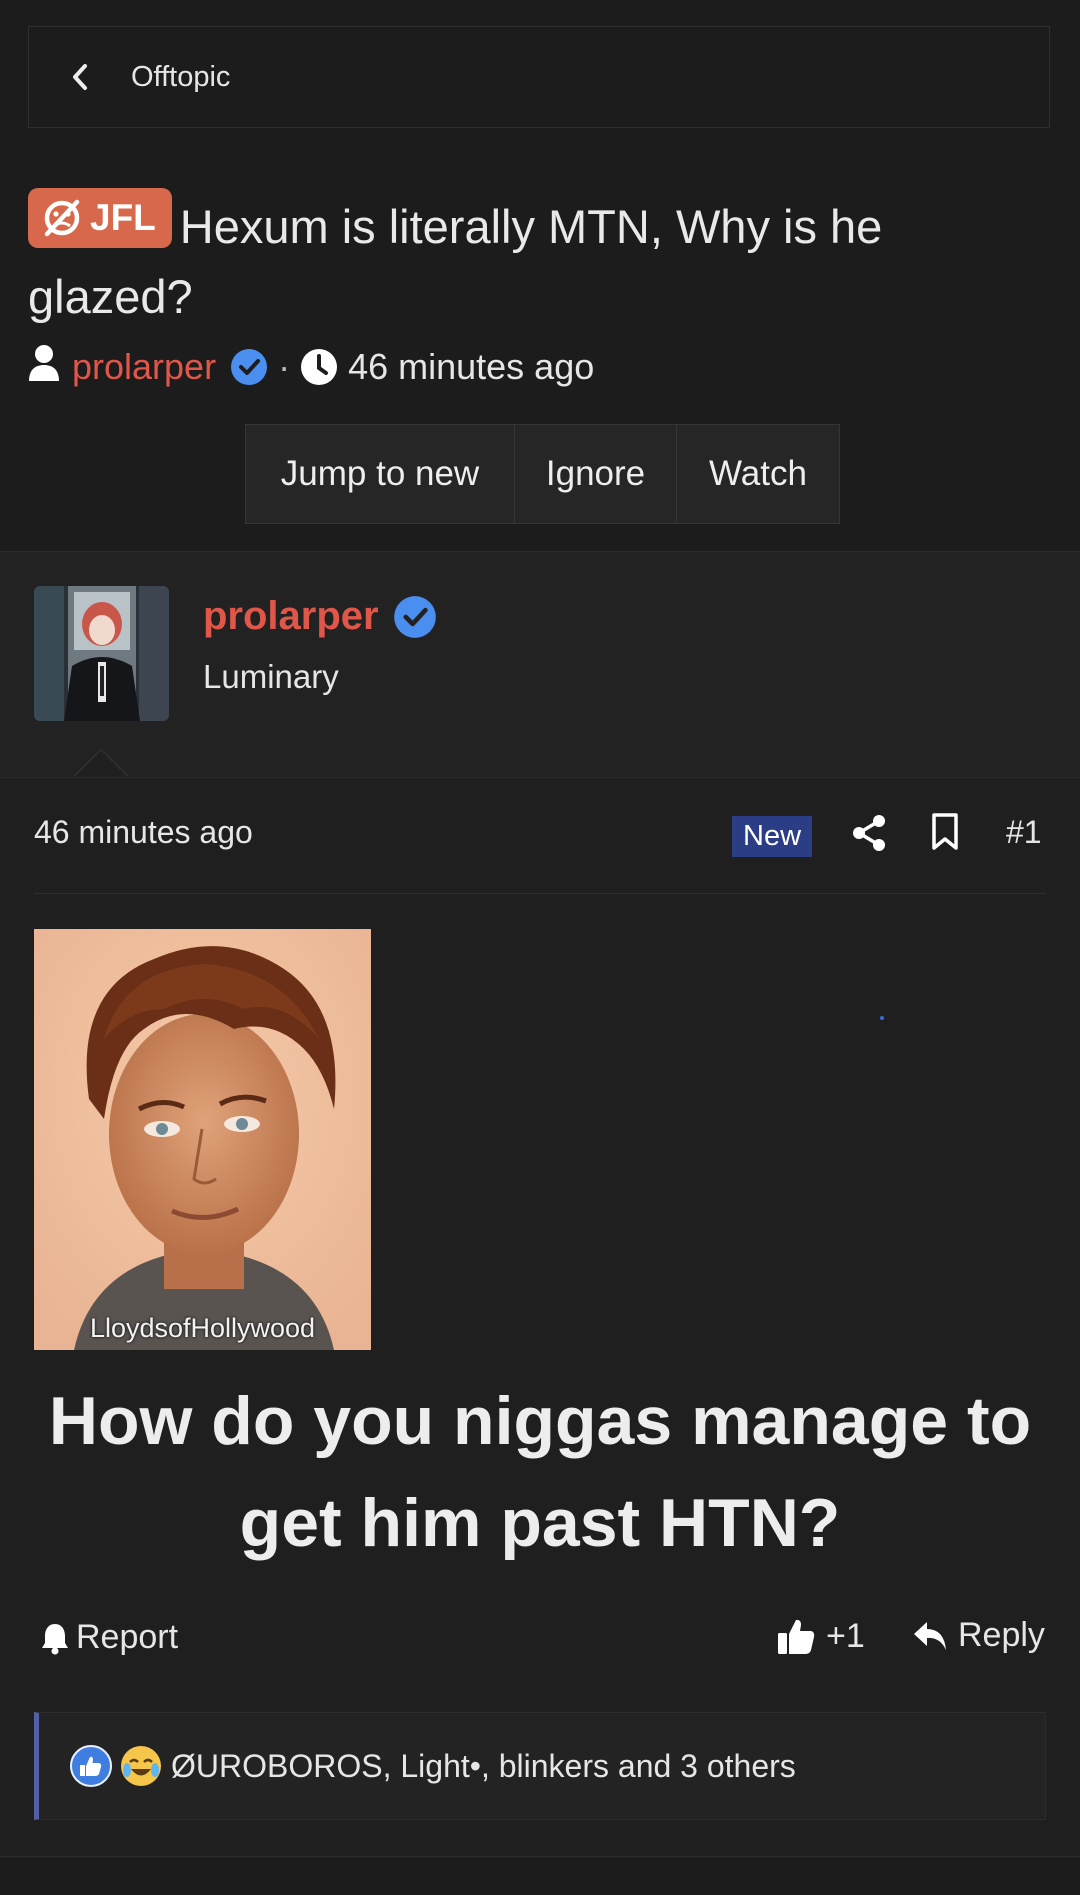  Describe the element at coordinates (1001, 1635) in the screenshot. I see `reply-label: Reply` at that location.